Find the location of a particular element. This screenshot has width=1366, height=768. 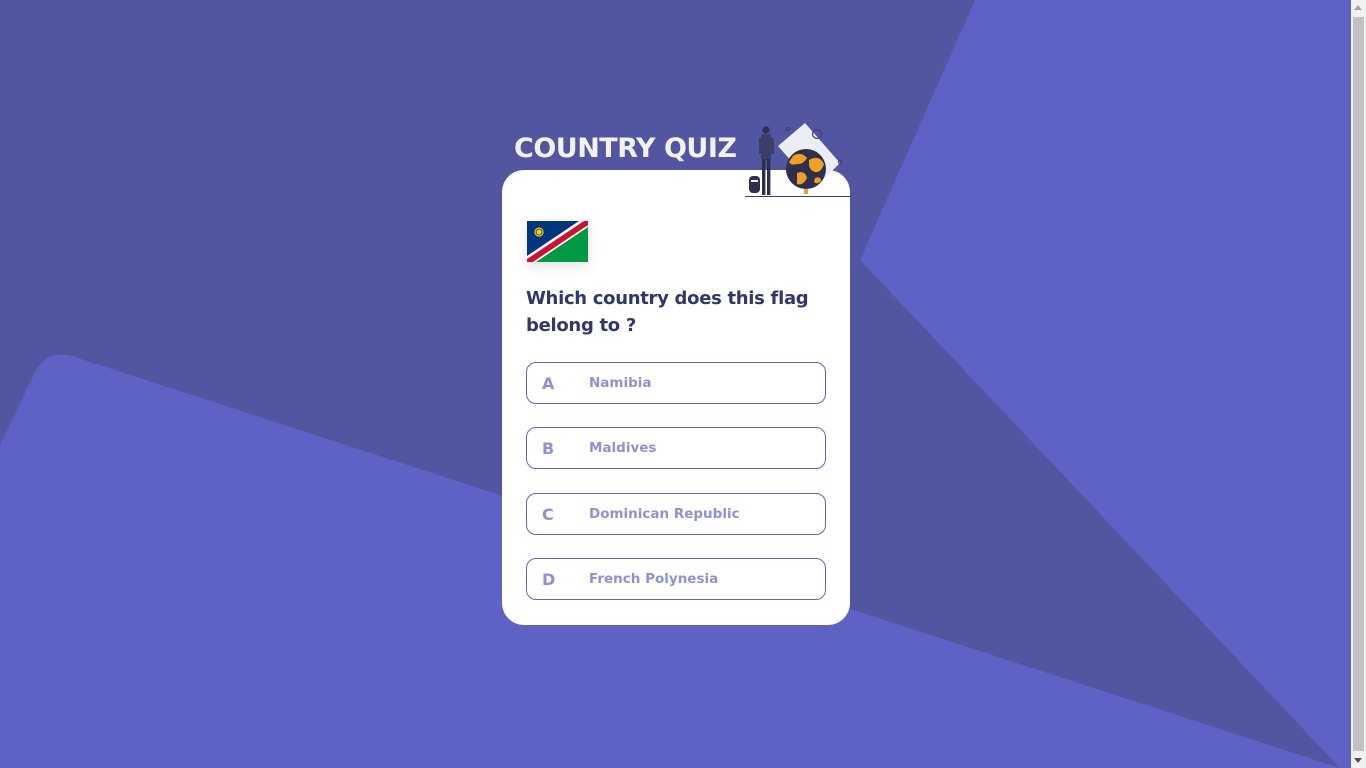

option-label: Namibia is located at coordinates (620, 383).